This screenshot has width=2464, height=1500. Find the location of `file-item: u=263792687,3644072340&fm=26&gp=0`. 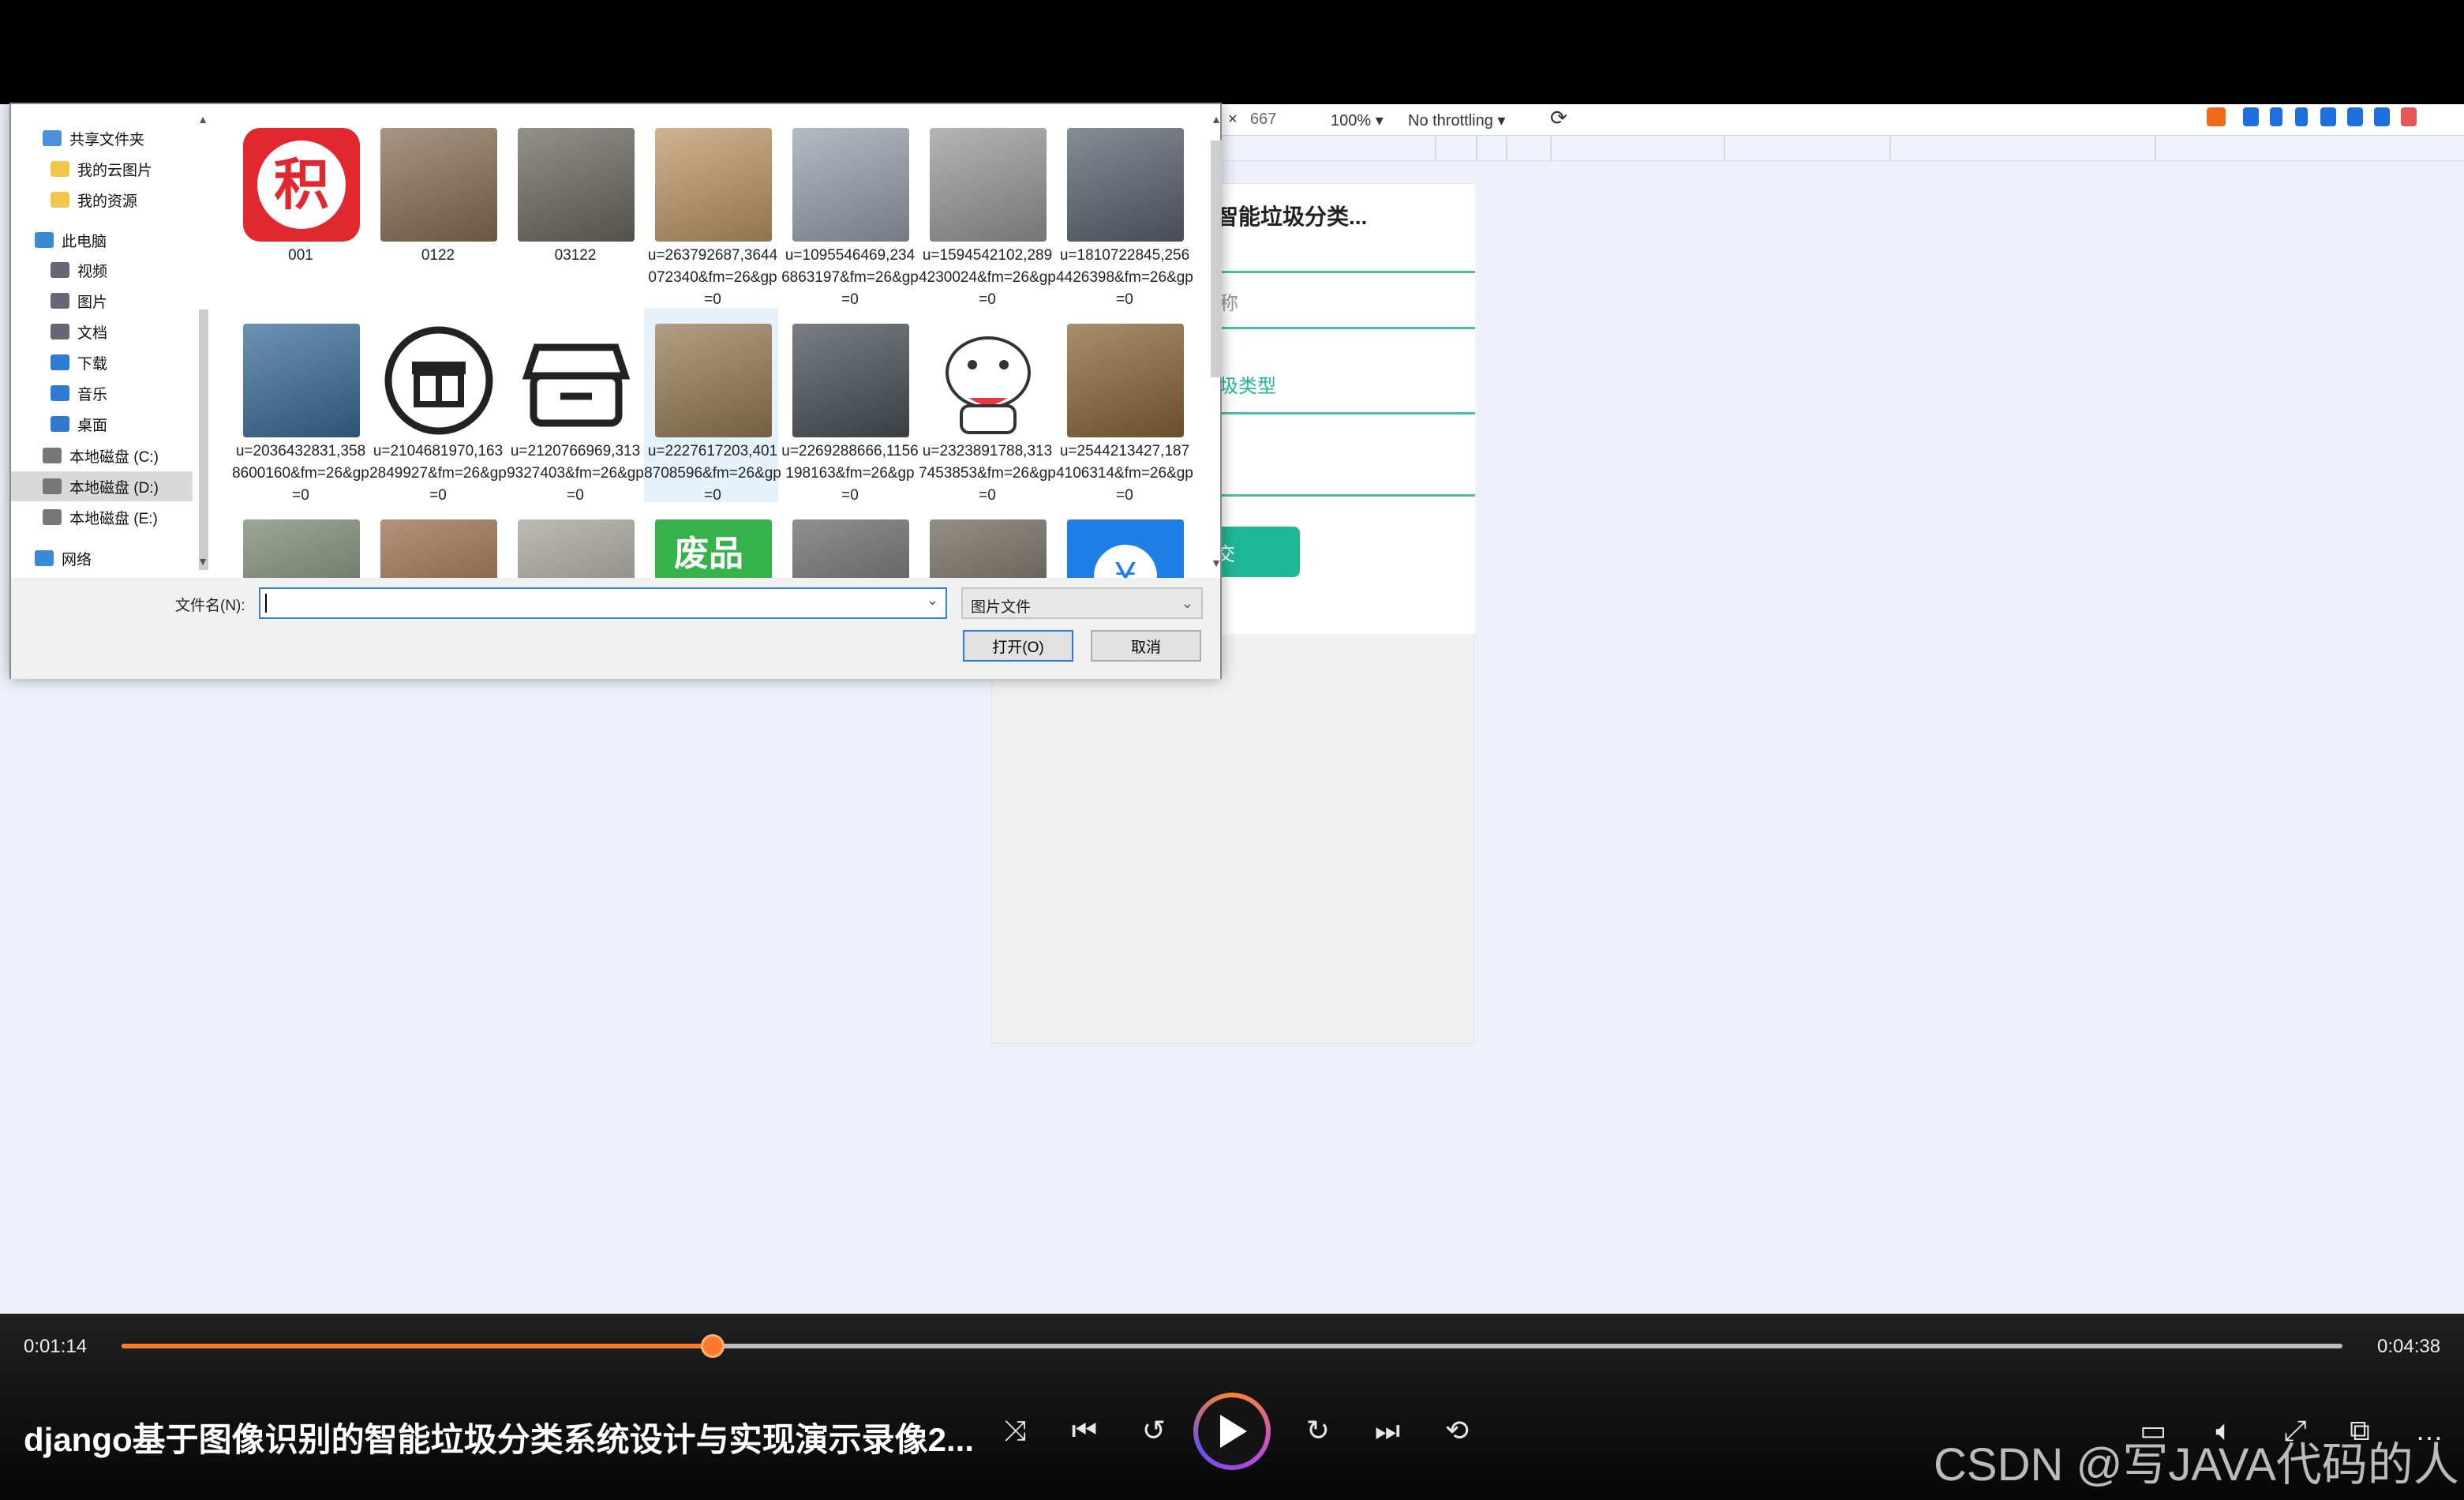

file-item: u=263792687,3644072340&fm=26&gp=0 is located at coordinates (711, 210).